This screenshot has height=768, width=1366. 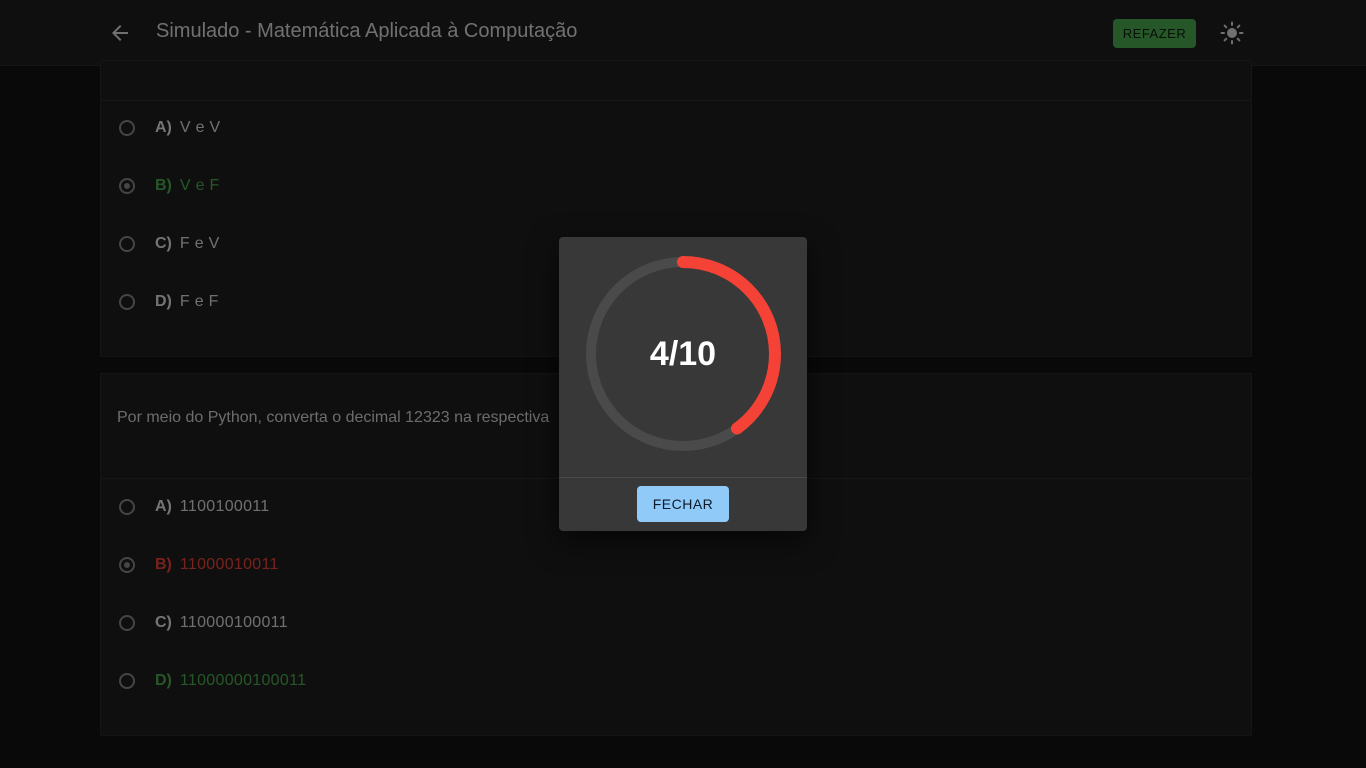 I want to click on result-dialog: 4/10 FECHAR, so click(x=683, y=384).